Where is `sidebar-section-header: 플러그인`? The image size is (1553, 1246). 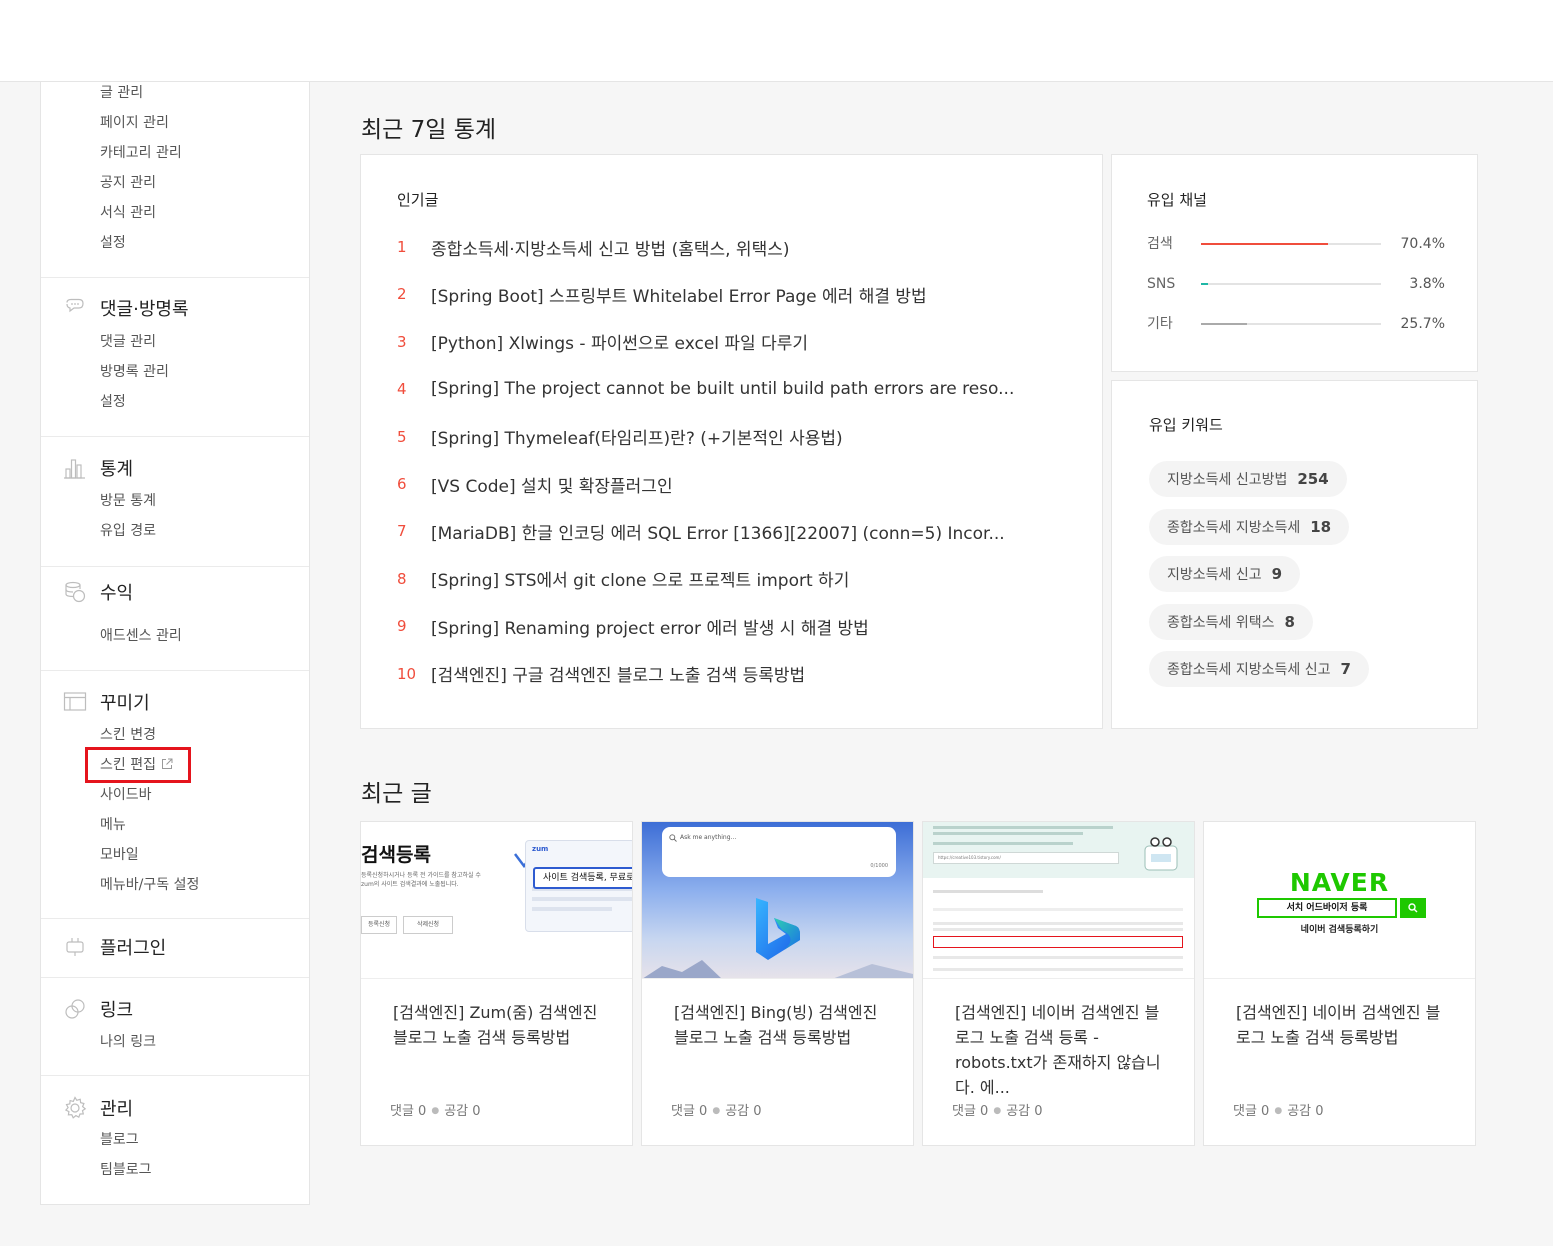 sidebar-section-header: 플러그인 is located at coordinates (114, 947).